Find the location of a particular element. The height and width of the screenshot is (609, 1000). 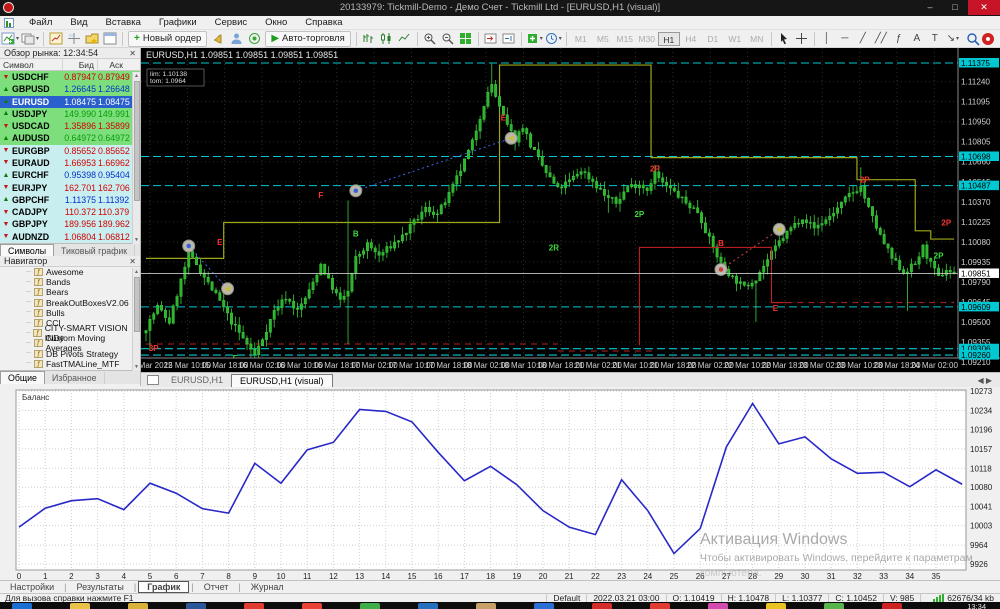

market-watch-scrollbar: ▲ ▼ is located at coordinates (136, 158).